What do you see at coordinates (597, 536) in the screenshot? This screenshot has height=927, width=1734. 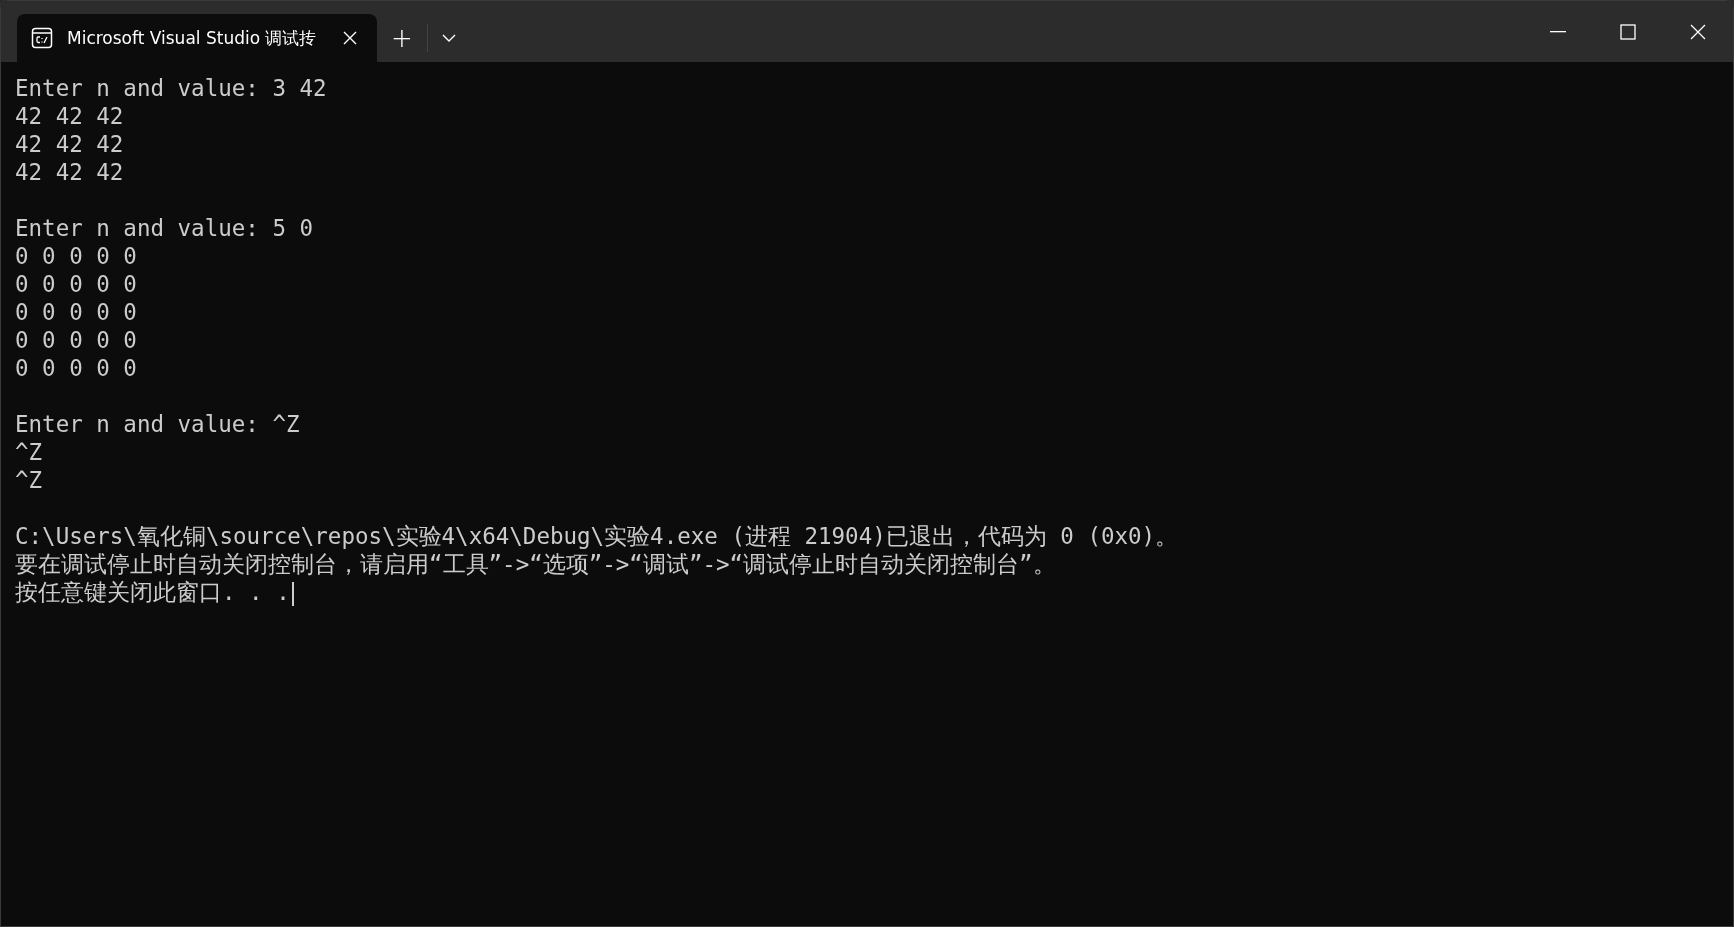 I see `console-line: C:\Users\氧化铜\source\repos\实验4\x64\Debug\实验4.exe (进程 21904)已退出，代码为 0 (0x0)。` at bounding box center [597, 536].